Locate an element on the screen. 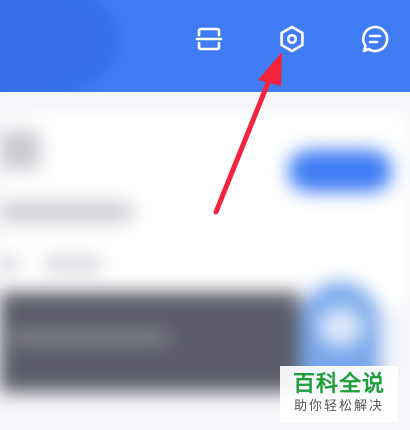 The width and height of the screenshot is (410, 430). settings-button is located at coordinates (292, 39).